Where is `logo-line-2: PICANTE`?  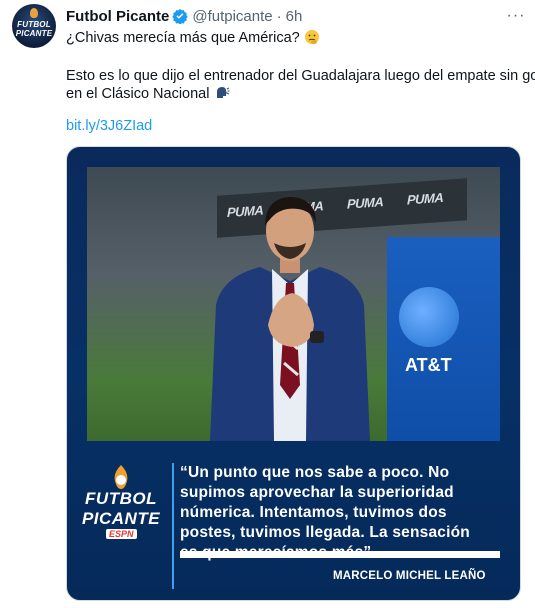
logo-line-2: PICANTE is located at coordinates (121, 518).